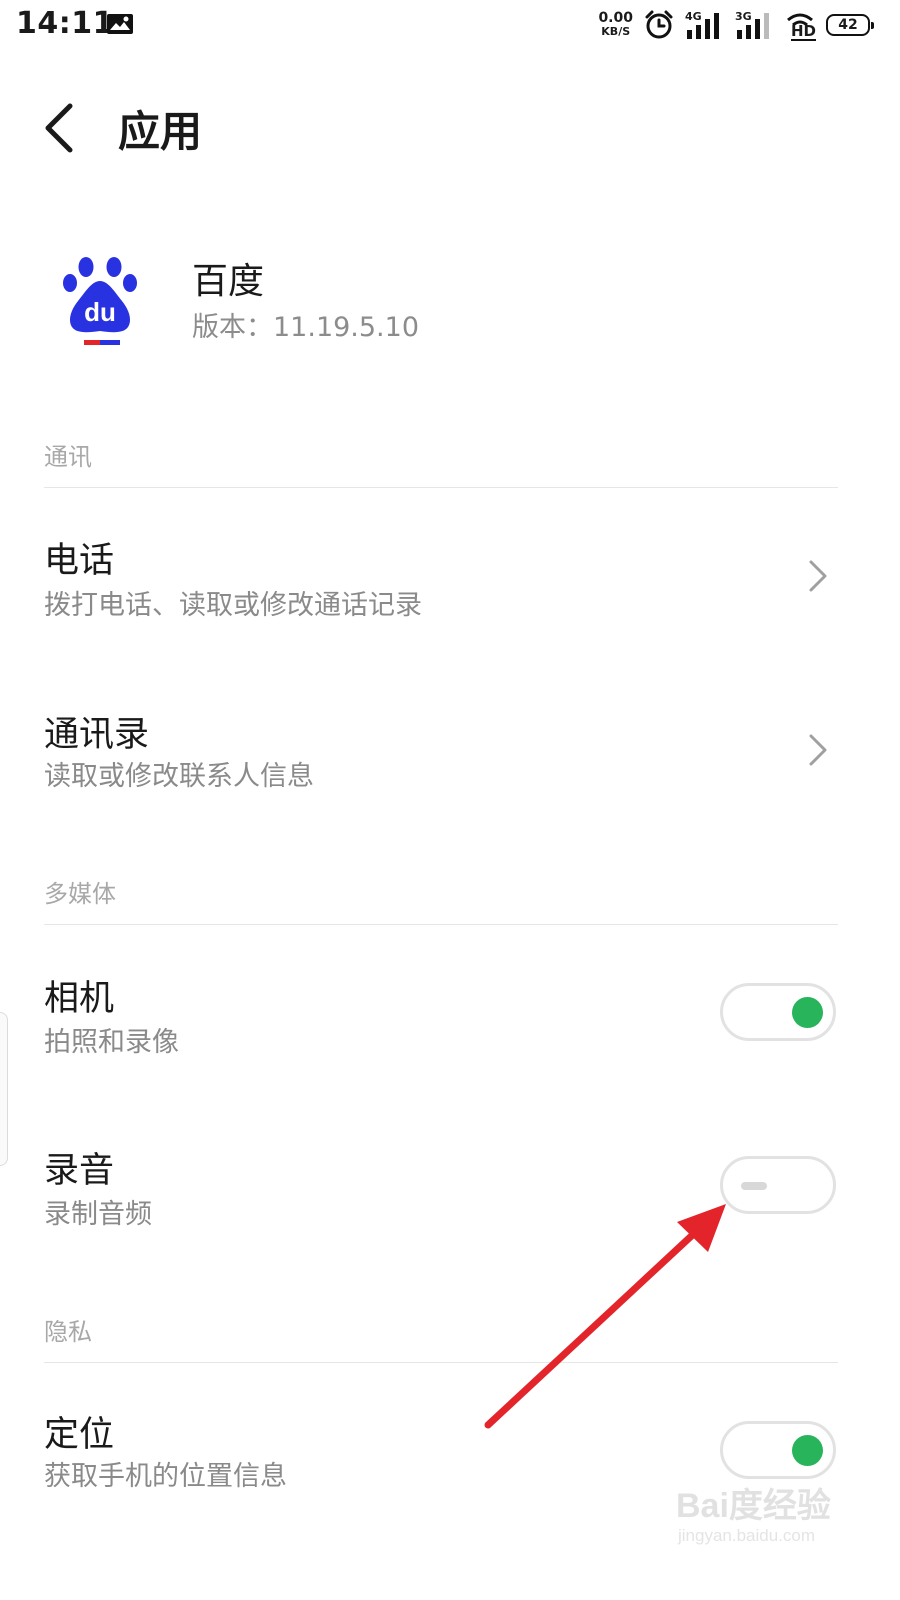 This screenshot has width=900, height=1600. Describe the element at coordinates (79, 999) in the screenshot. I see `permission-title: 相机` at that location.